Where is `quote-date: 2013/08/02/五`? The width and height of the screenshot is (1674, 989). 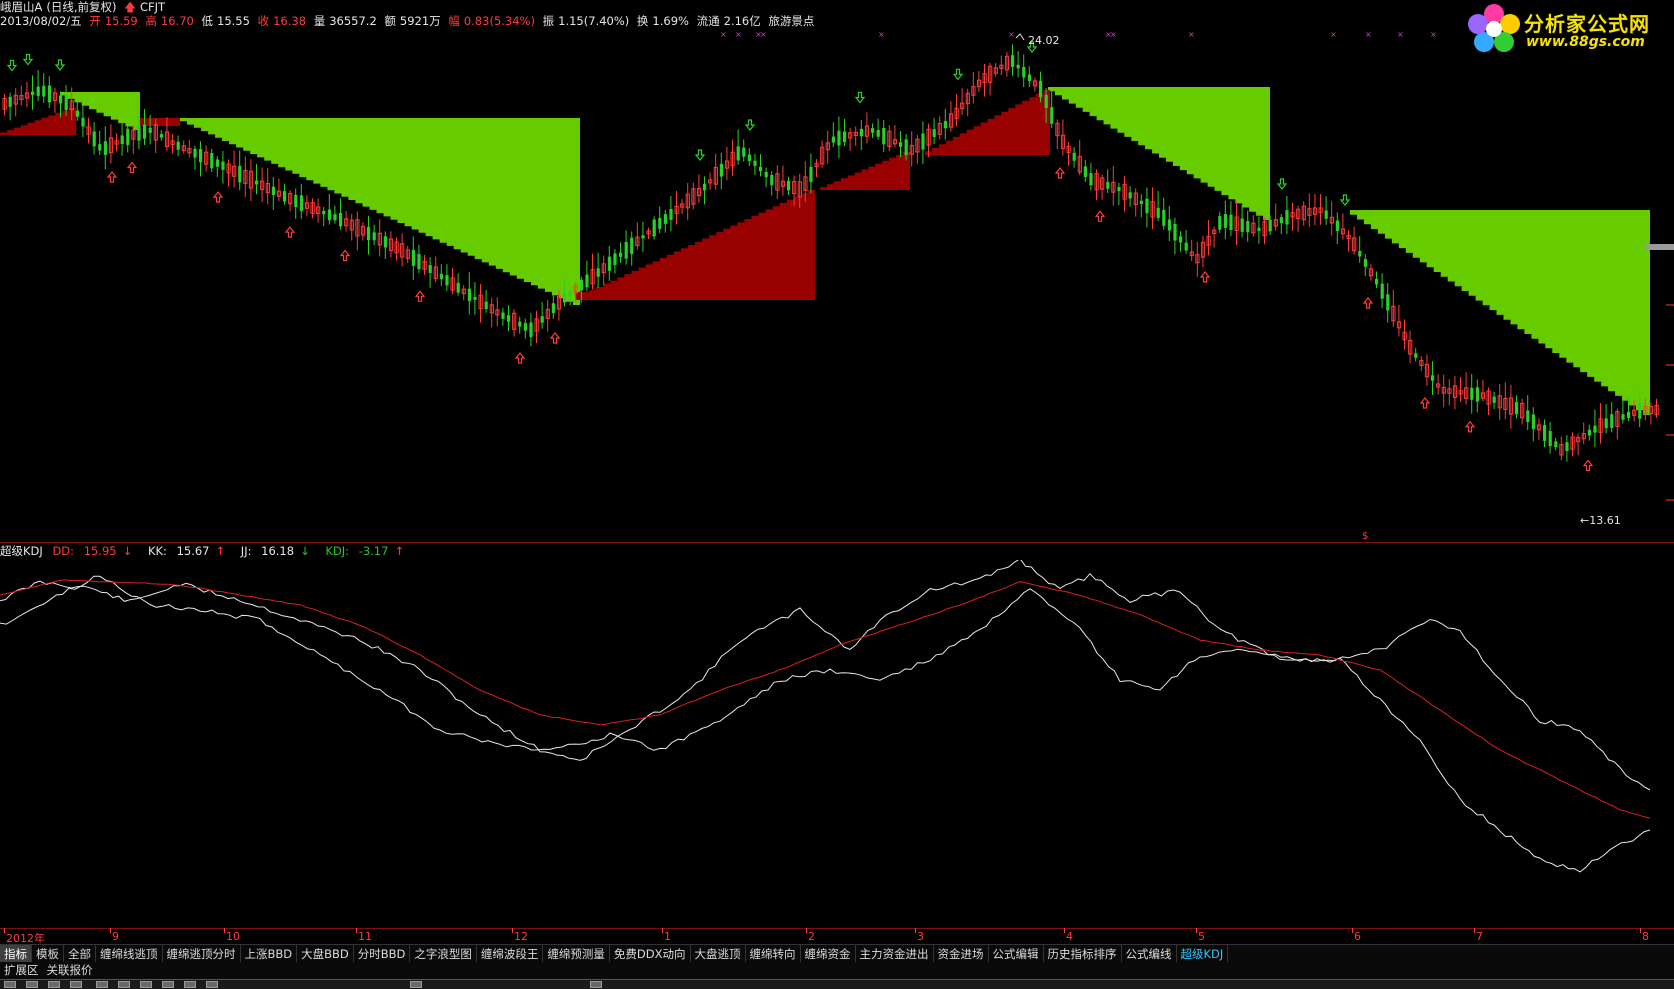
quote-date: 2013/08/02/五 is located at coordinates (41, 21).